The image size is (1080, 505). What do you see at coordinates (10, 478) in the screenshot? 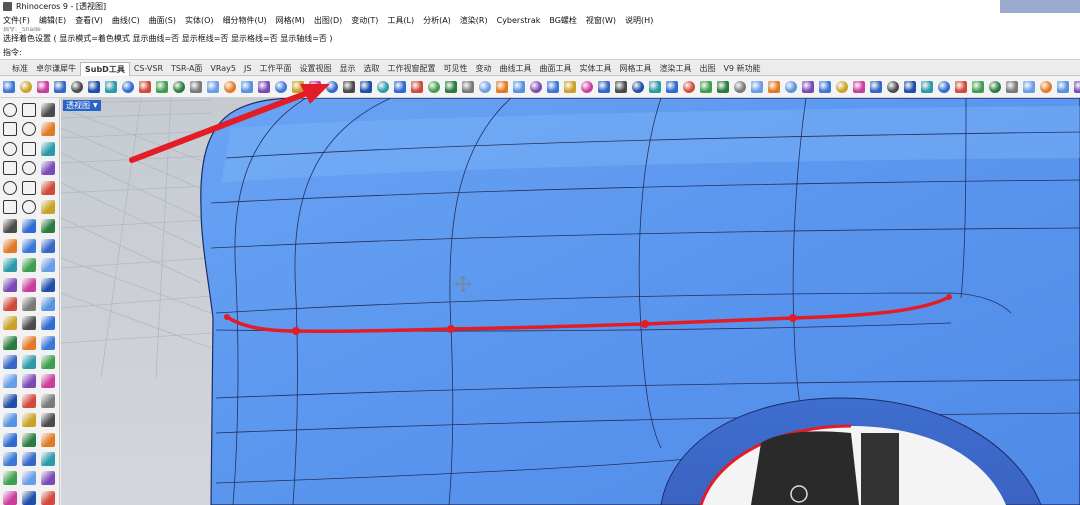
I see `gumball-icon` at bounding box center [10, 478].